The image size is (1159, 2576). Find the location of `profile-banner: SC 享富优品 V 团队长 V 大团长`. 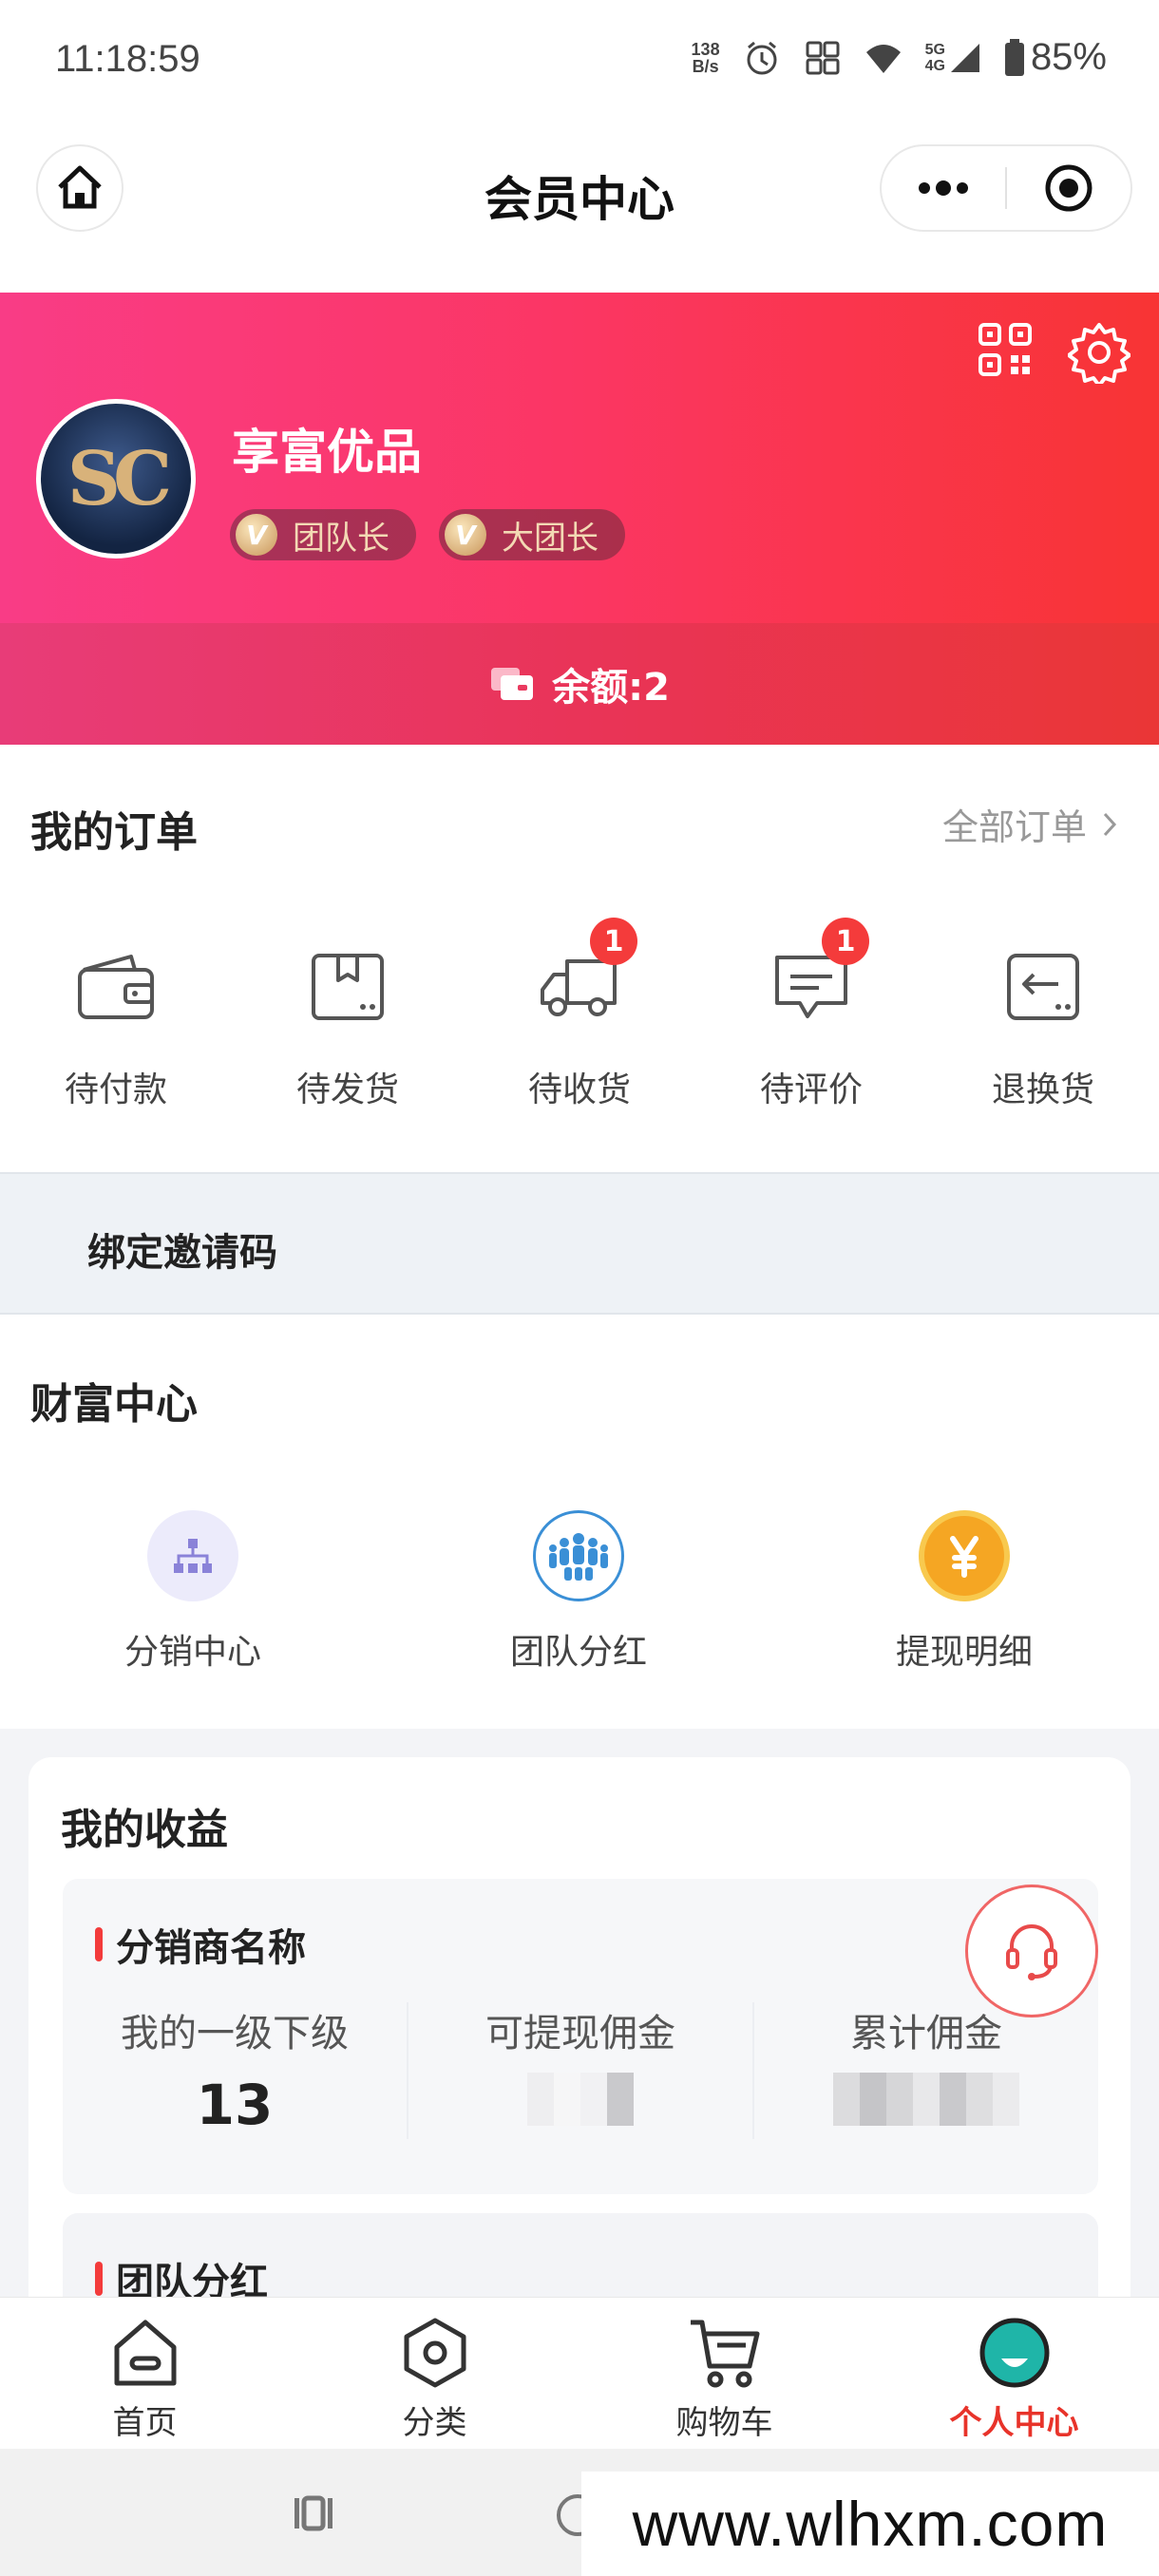

profile-banner: SC 享富优品 V 团队长 V 大团长 is located at coordinates (579, 458).